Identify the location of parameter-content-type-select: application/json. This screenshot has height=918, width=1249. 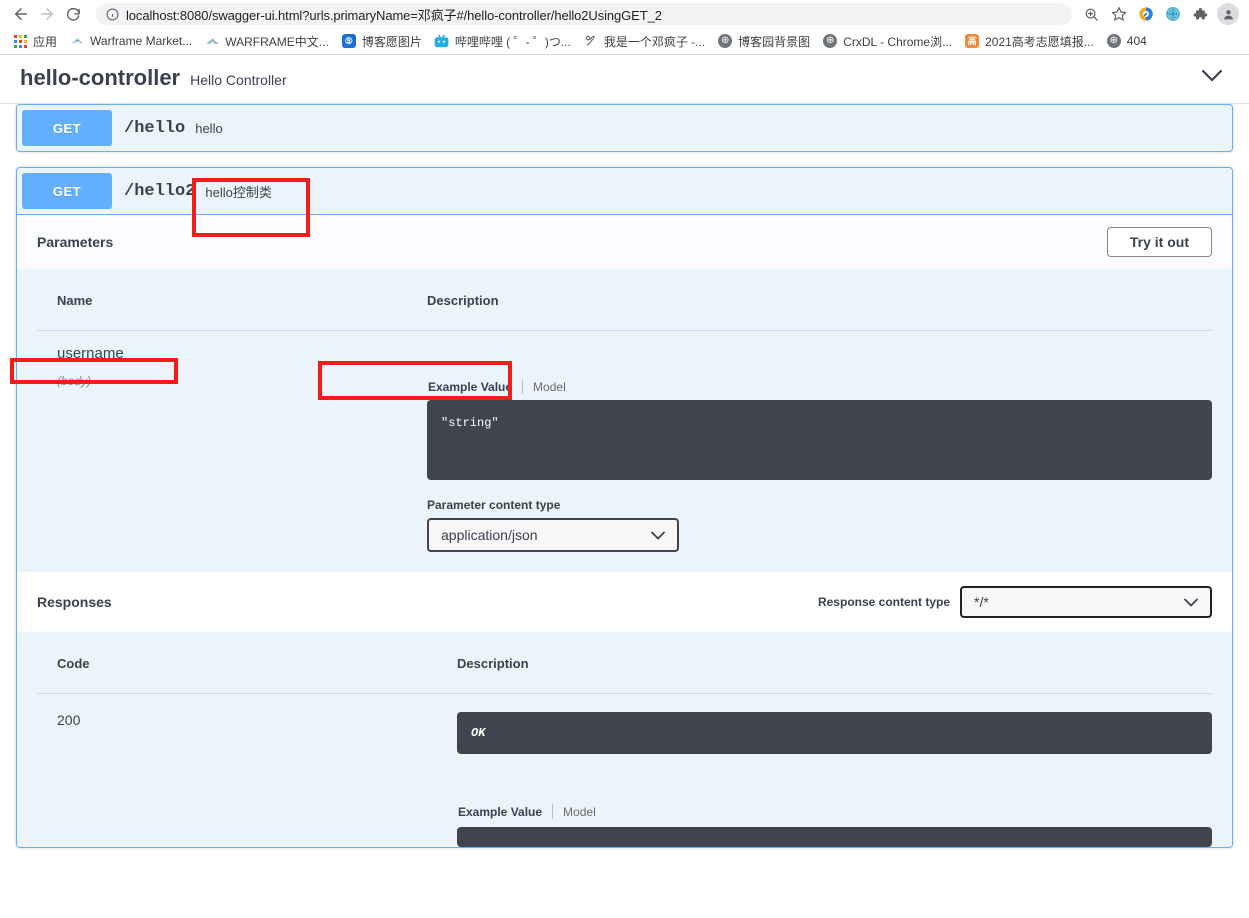
(553, 535).